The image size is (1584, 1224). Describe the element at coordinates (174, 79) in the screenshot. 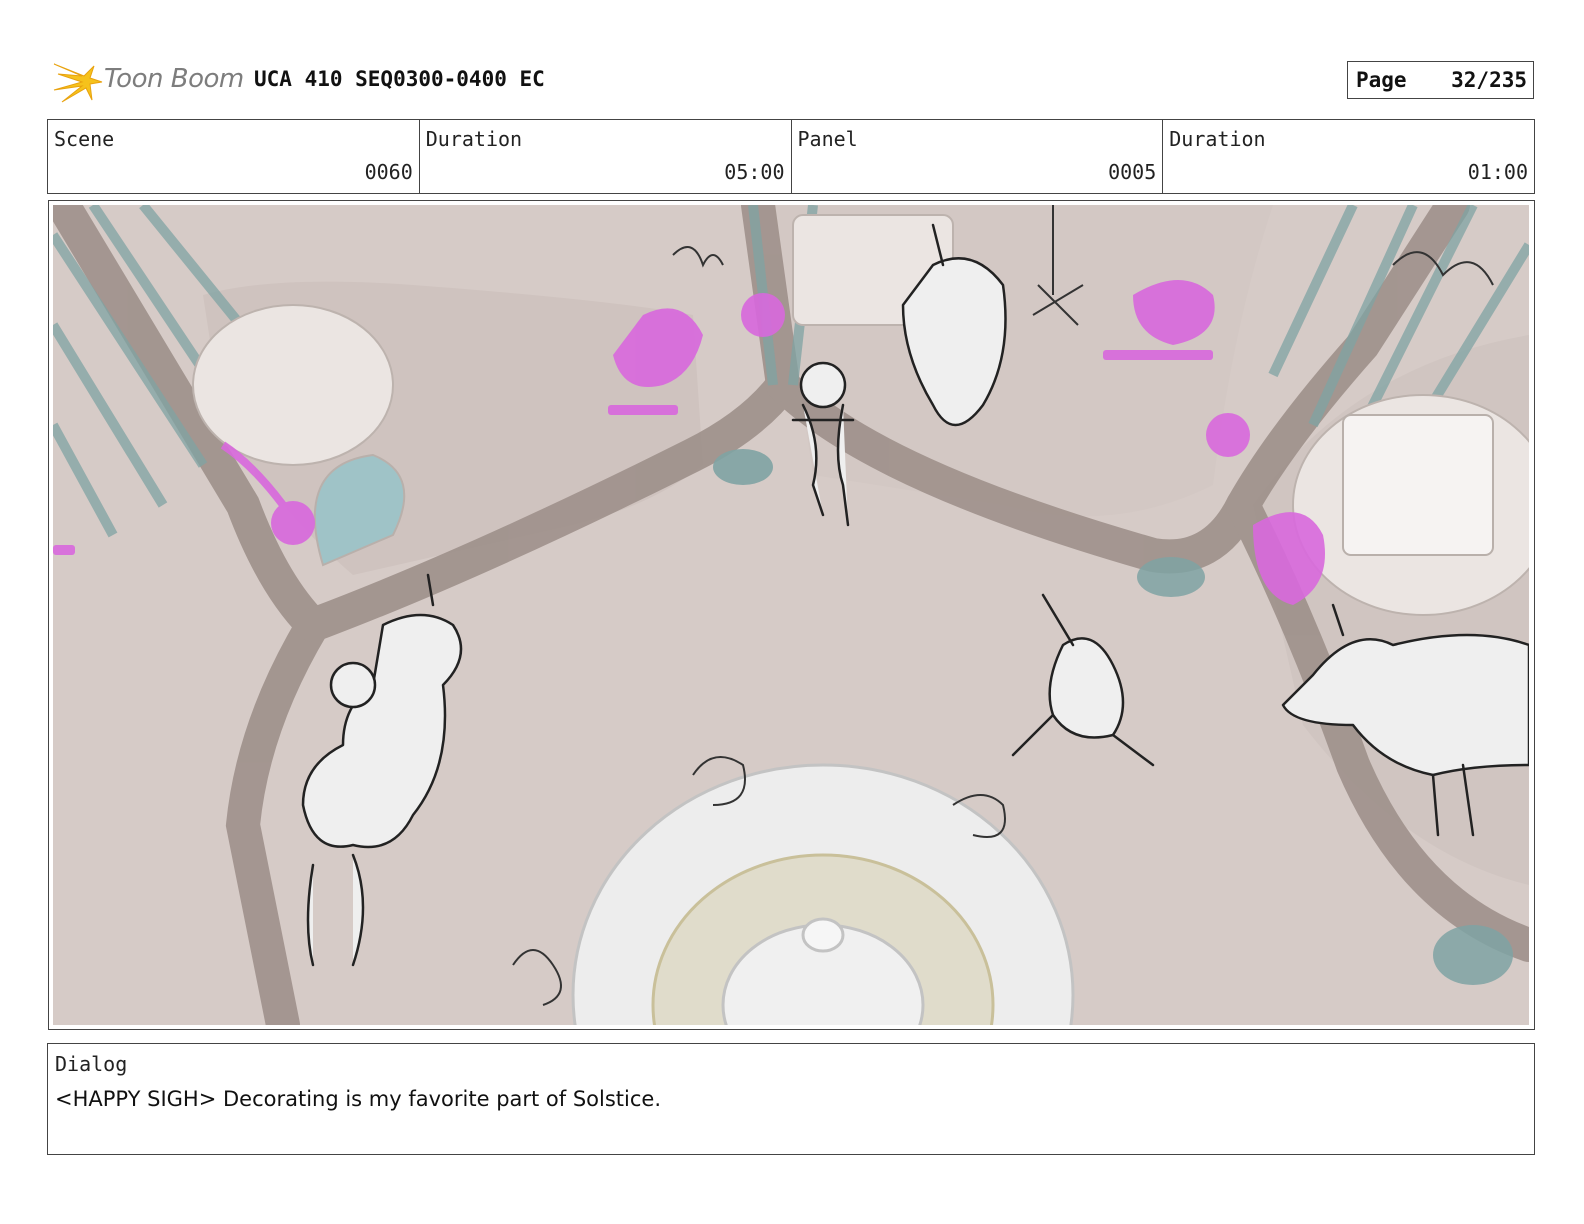

I see `logo-text: Toon Boom` at that location.